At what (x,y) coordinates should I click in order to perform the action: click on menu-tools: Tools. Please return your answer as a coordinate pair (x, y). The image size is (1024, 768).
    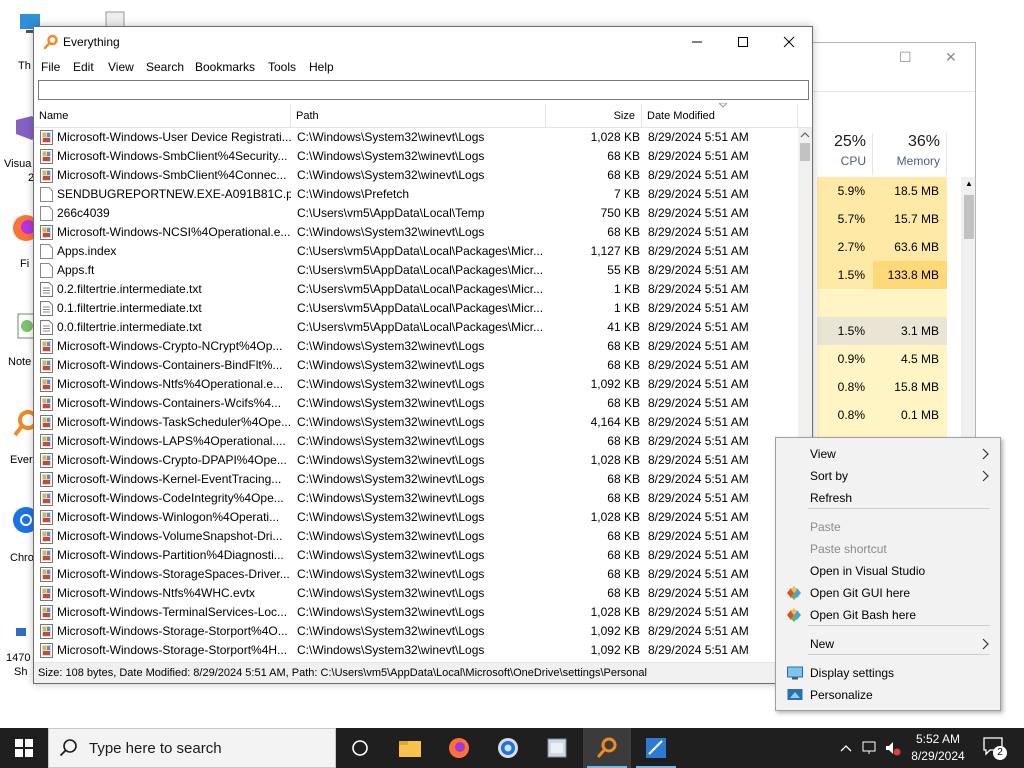
    Looking at the image, I should click on (282, 67).